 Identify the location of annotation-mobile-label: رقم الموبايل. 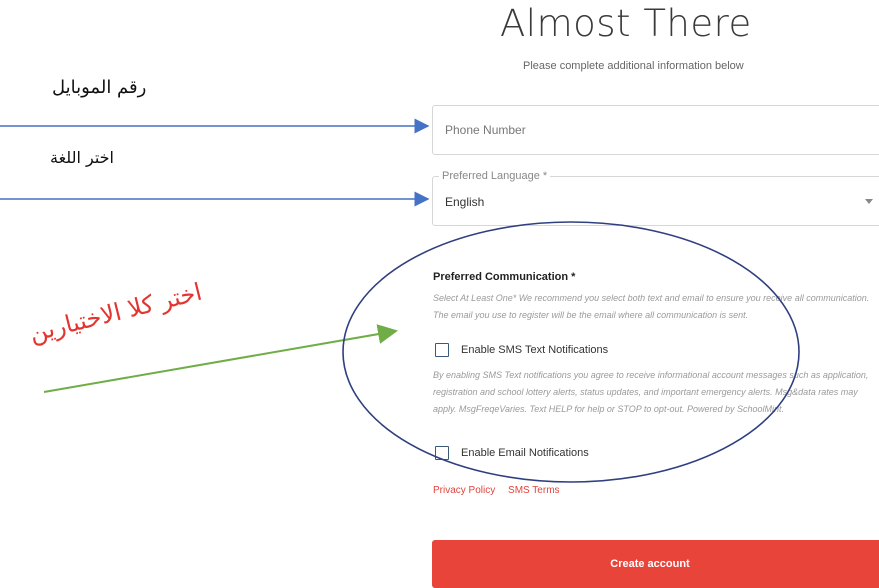
(99, 87).